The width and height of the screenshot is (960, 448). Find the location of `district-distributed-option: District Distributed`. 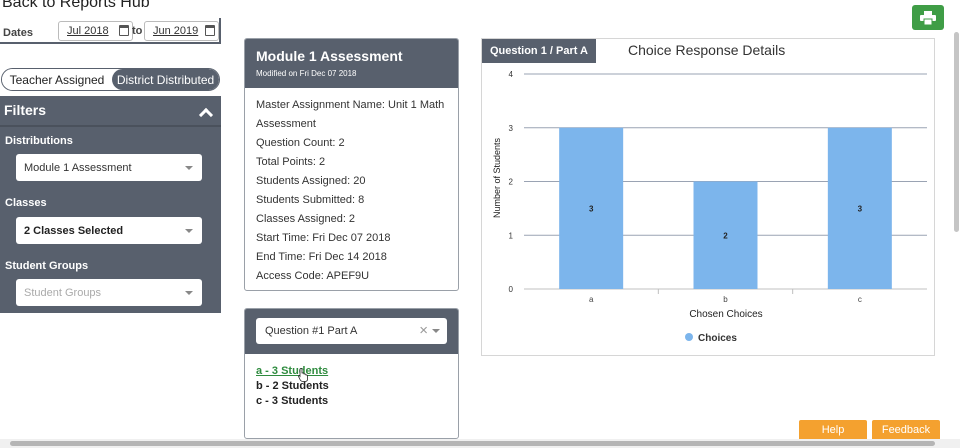

district-distributed-option: District Distributed is located at coordinates (165, 79).